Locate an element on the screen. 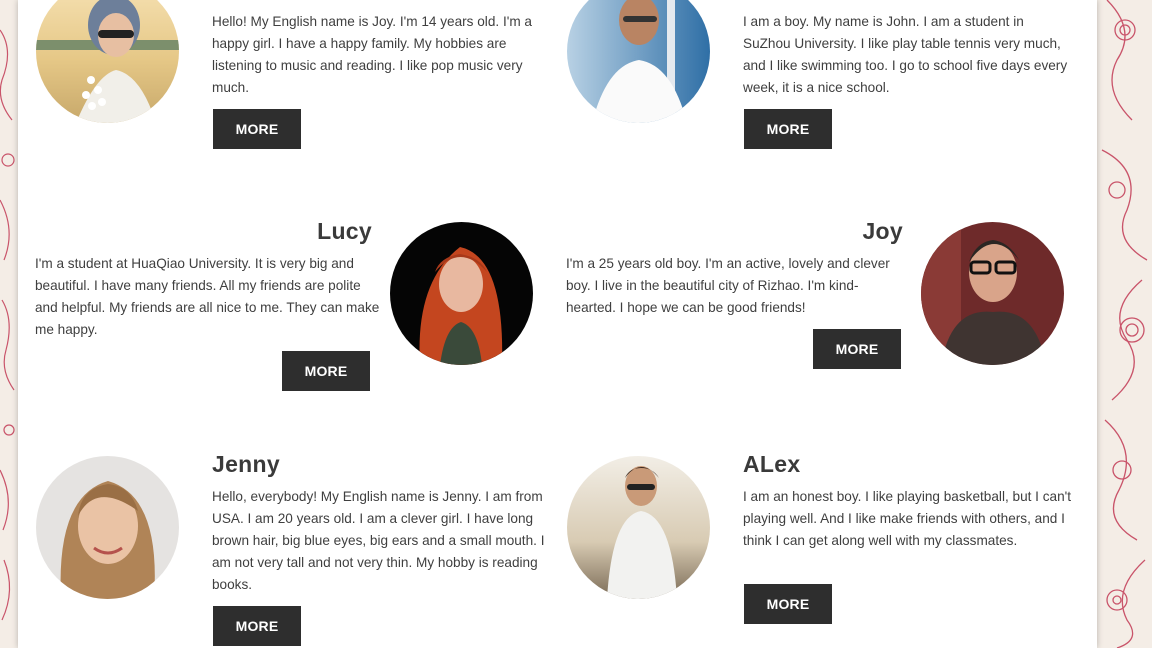  profile-name: Lucy is located at coordinates (344, 231).